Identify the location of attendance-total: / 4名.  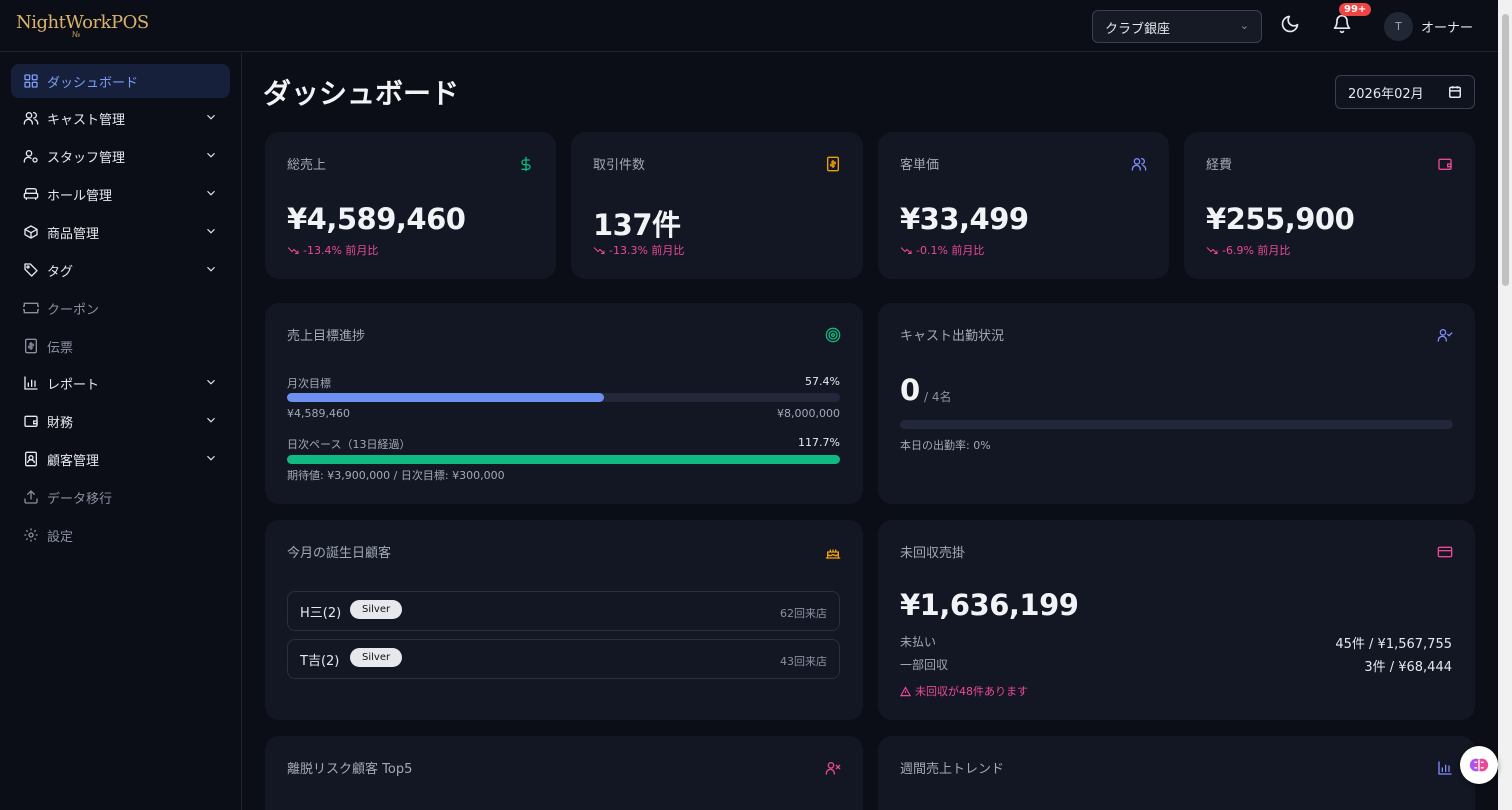
(938, 397).